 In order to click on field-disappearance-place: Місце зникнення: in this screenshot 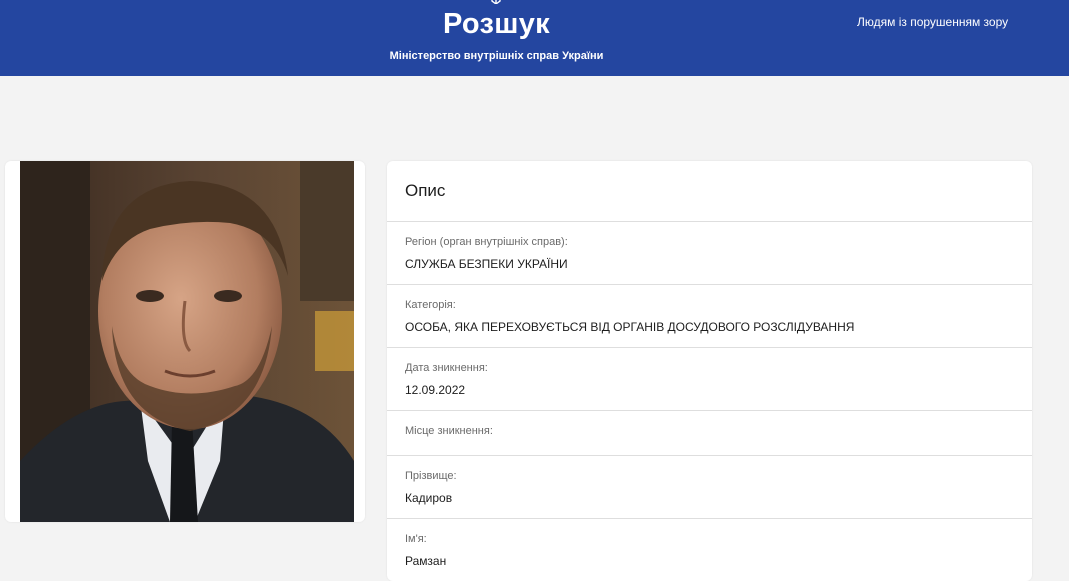, I will do `click(709, 433)`.